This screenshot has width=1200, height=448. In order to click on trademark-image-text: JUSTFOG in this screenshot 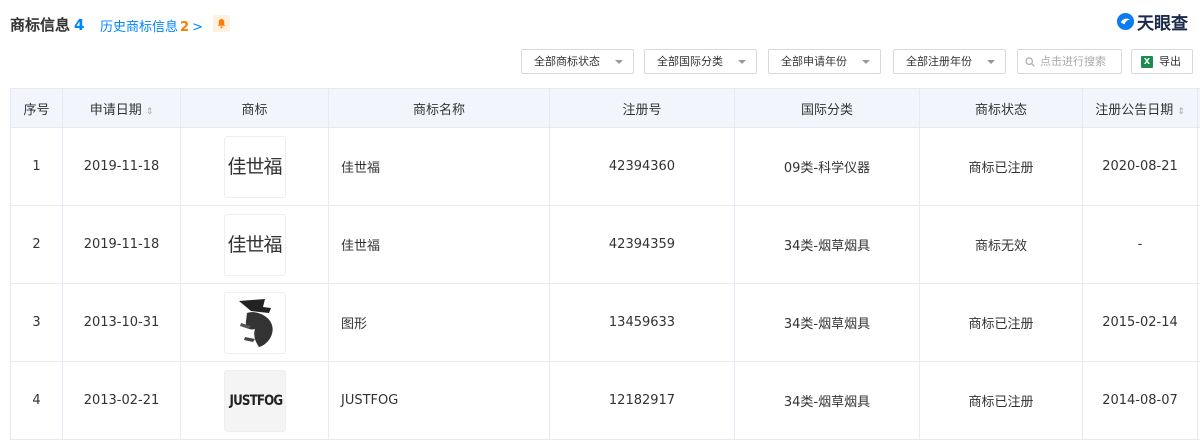, I will do `click(256, 400)`.